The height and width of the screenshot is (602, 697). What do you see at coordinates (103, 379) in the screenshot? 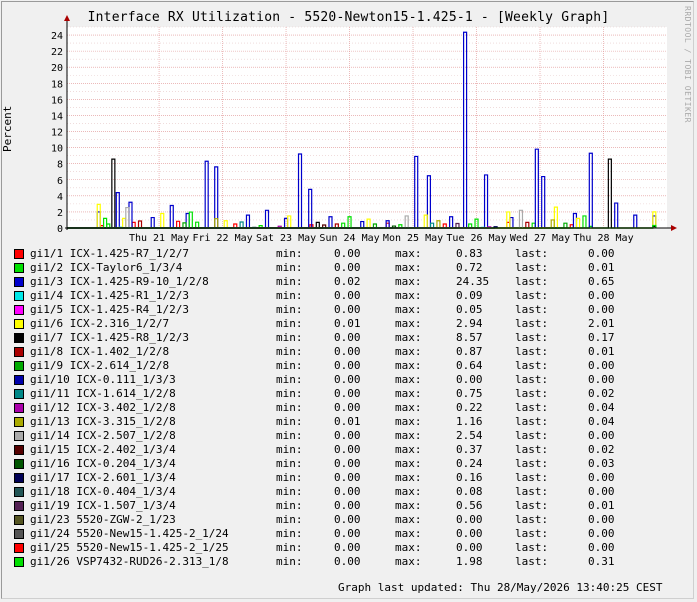
I see `legend-series-name: gi1/10 ICX-0.111_1/3/3` at bounding box center [103, 379].